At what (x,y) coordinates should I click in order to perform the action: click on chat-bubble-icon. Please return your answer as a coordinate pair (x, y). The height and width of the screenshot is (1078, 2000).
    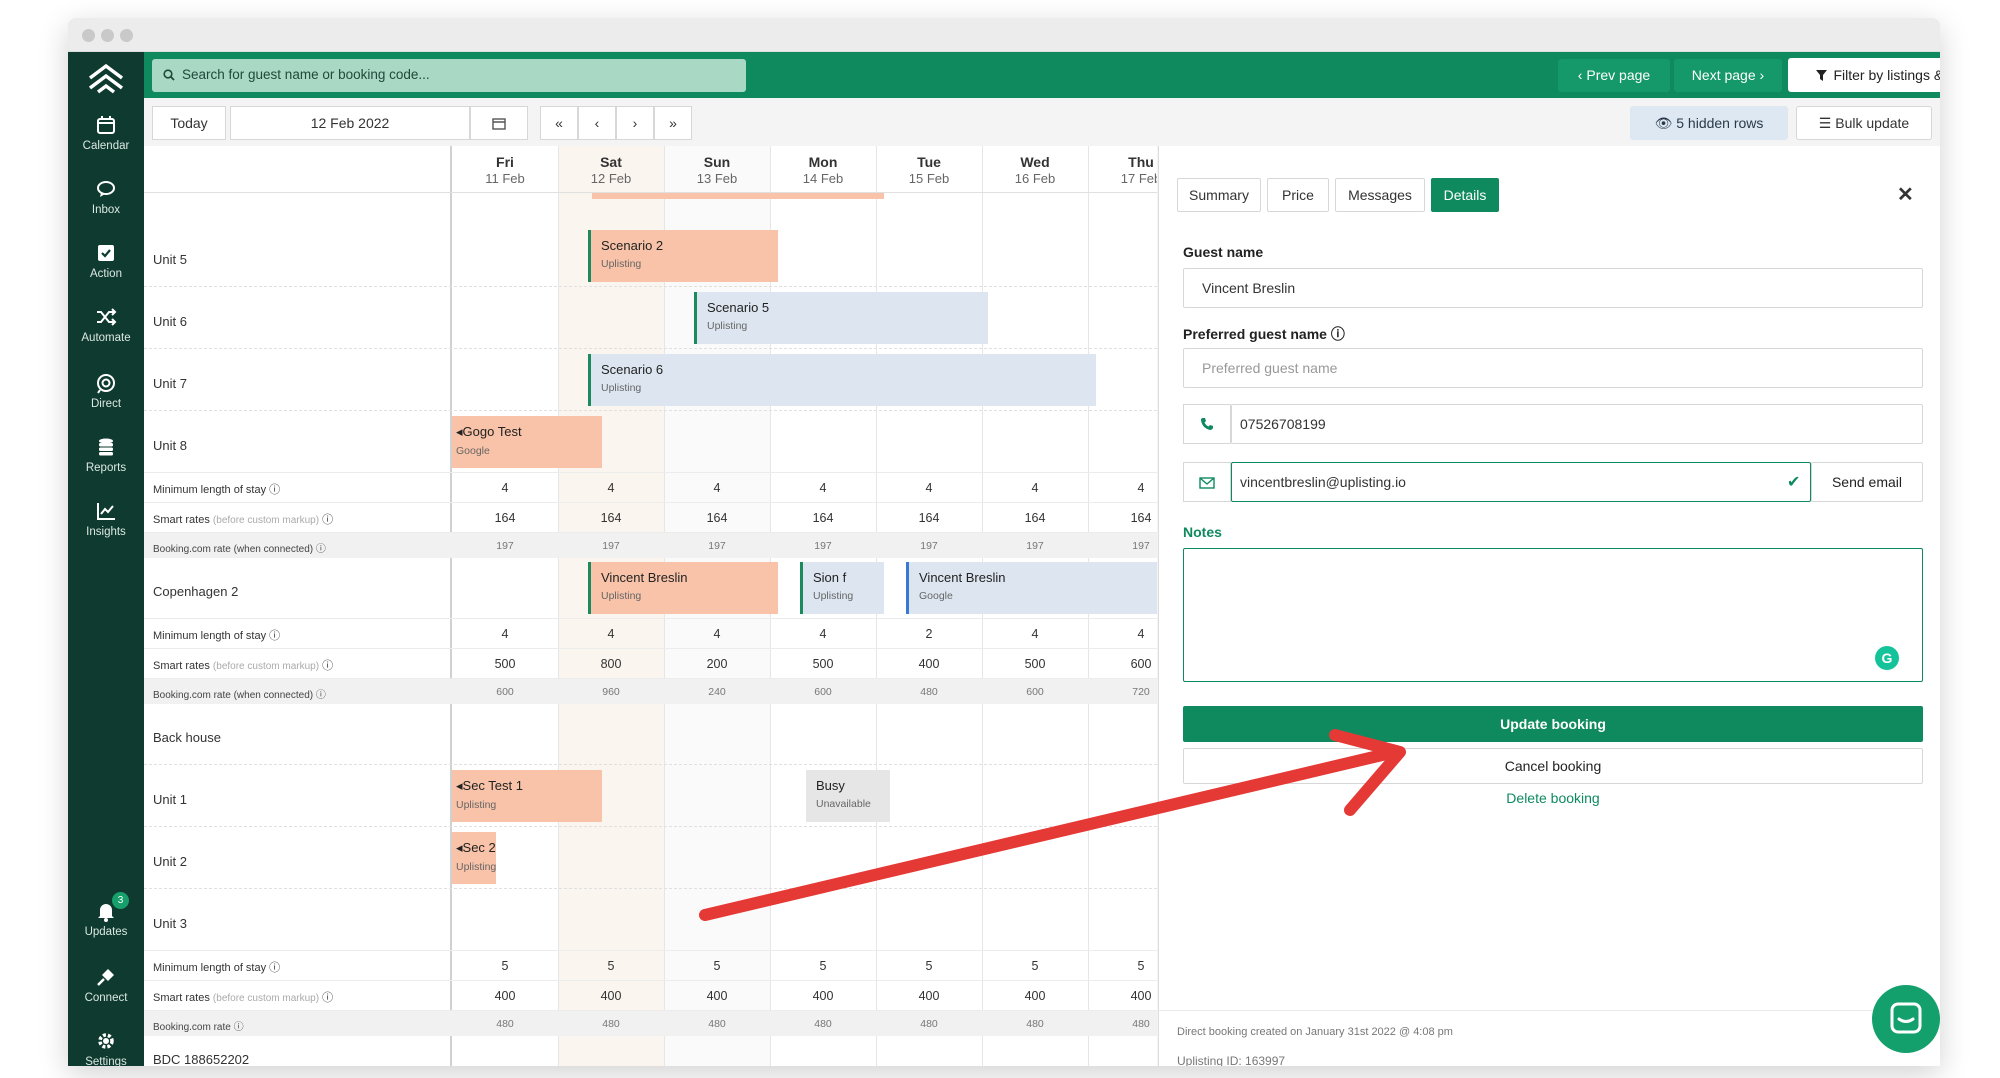
    Looking at the image, I should click on (1906, 1018).